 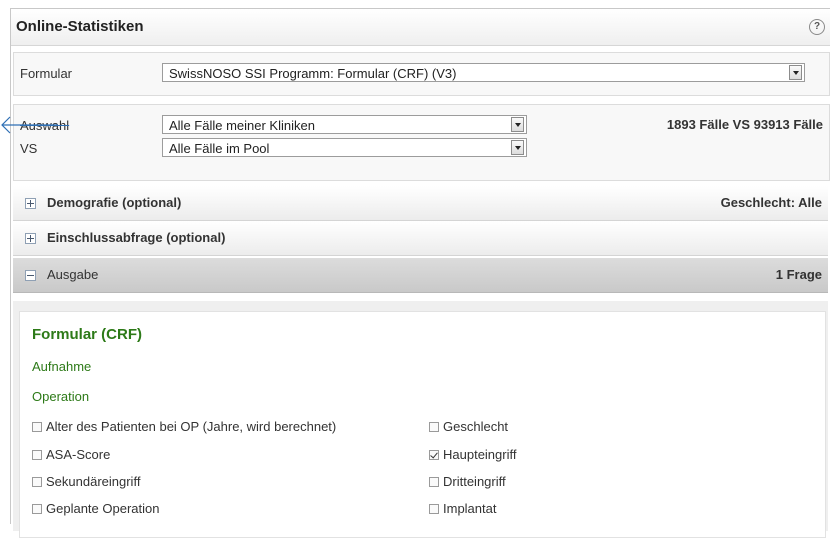 What do you see at coordinates (219, 148) in the screenshot?
I see `vs-select-value: Alle Fälle im Pool` at bounding box center [219, 148].